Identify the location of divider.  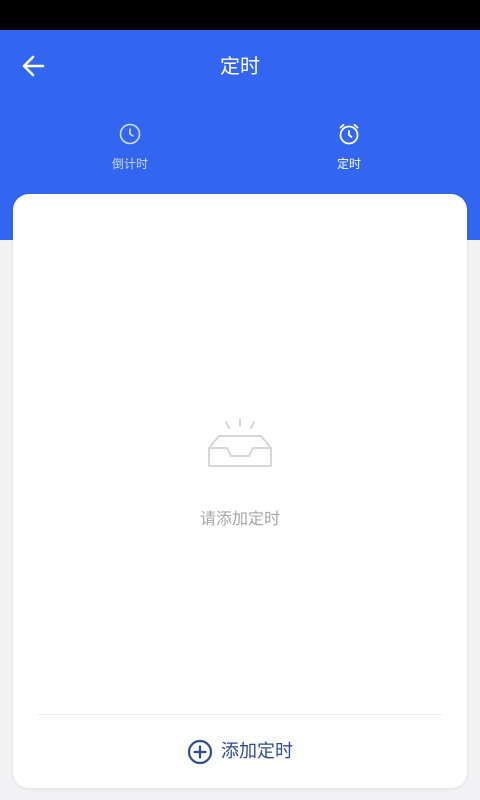
(240, 714).